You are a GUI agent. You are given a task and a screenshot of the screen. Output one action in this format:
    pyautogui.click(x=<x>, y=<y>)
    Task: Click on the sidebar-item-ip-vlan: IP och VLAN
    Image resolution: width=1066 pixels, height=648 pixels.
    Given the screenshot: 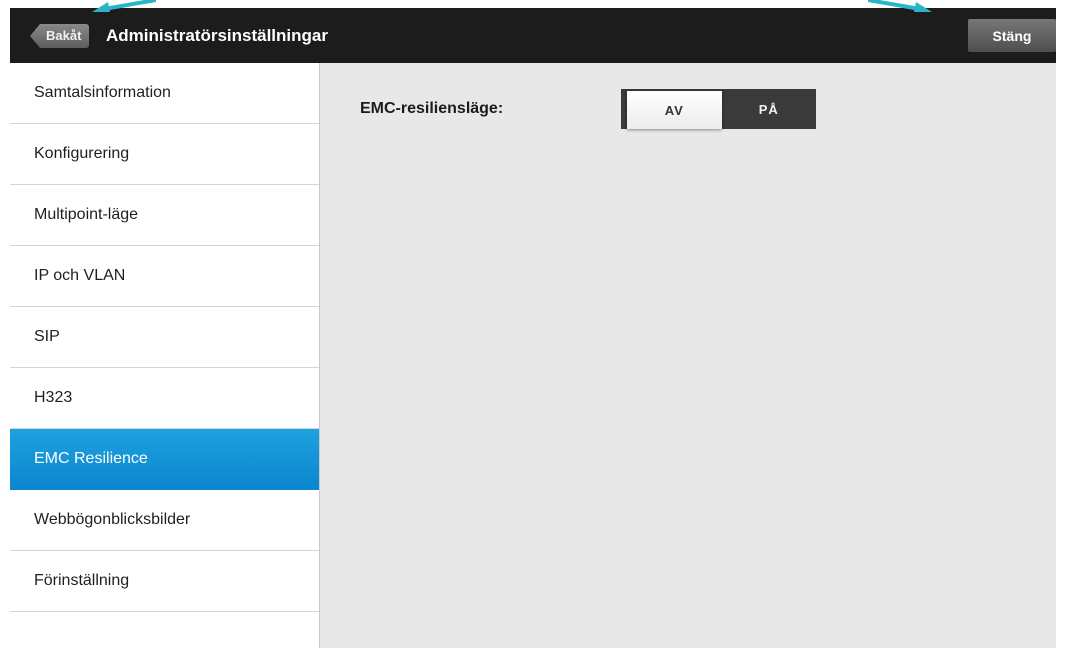 What is the action you would take?
    pyautogui.click(x=164, y=276)
    